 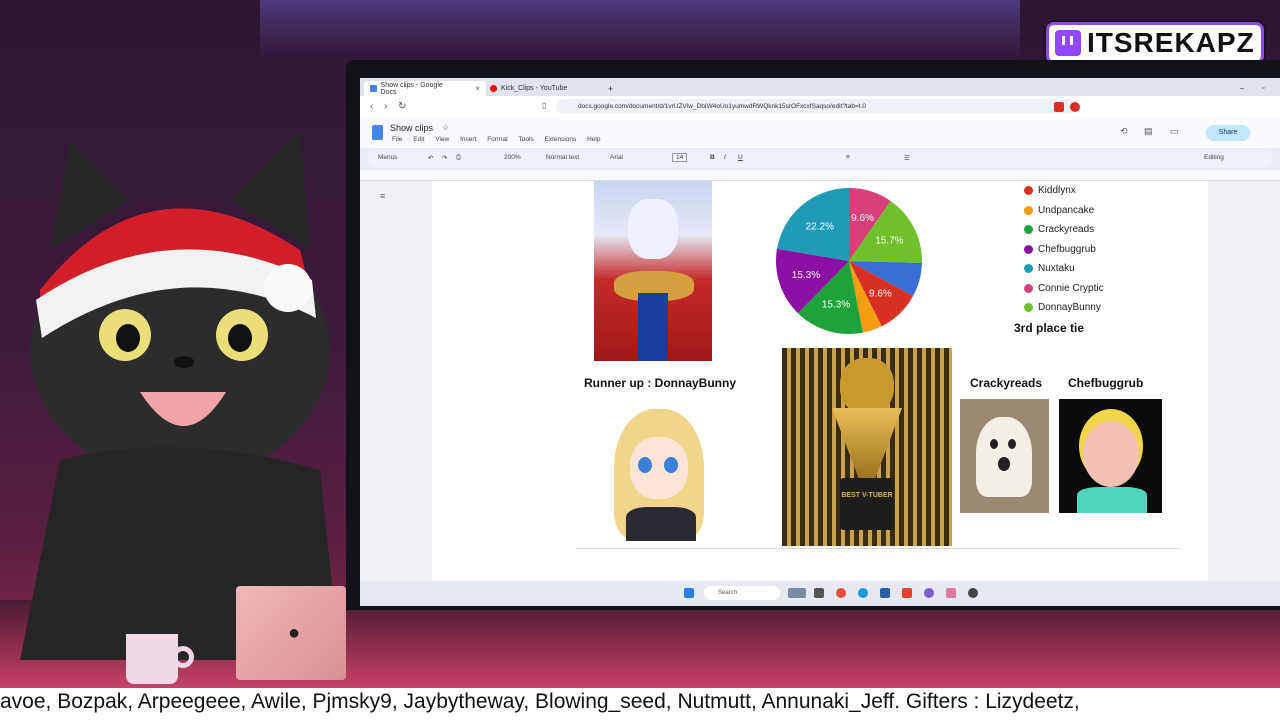 I want to click on store-icon, so click(x=885, y=593).